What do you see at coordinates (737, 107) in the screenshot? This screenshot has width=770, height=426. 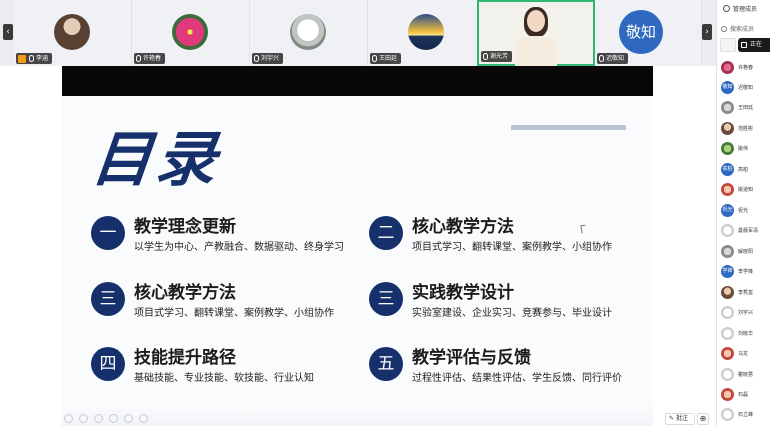 I see `member-item: 王田廷` at bounding box center [737, 107].